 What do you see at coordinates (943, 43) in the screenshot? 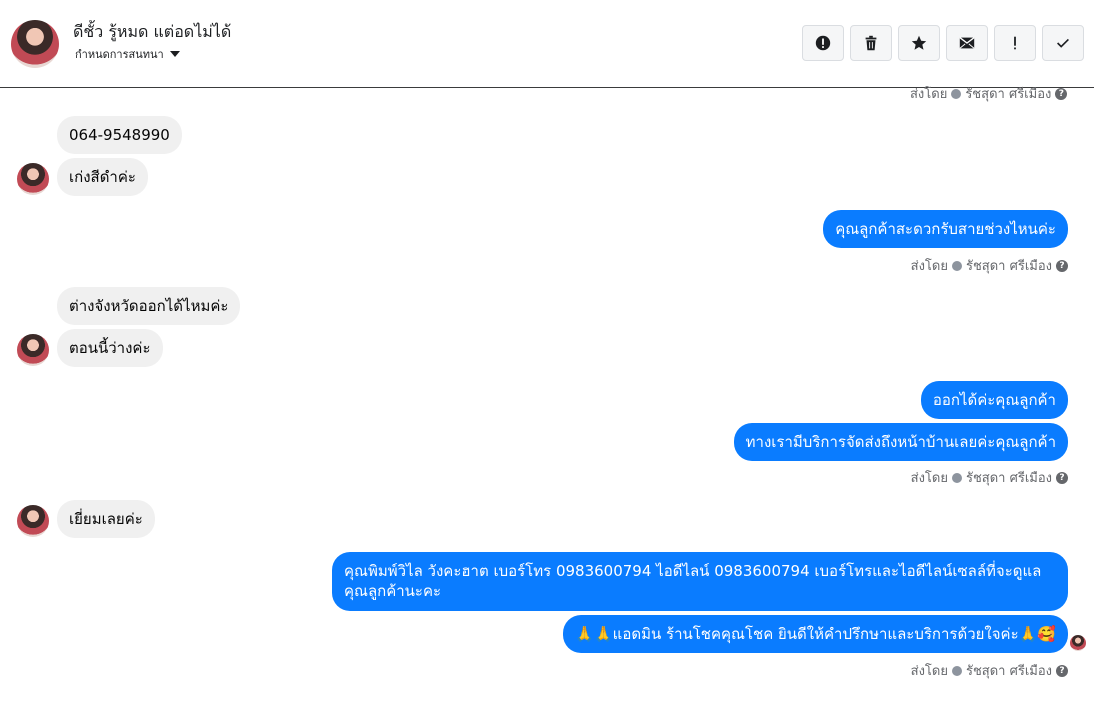
I see `toolbar` at bounding box center [943, 43].